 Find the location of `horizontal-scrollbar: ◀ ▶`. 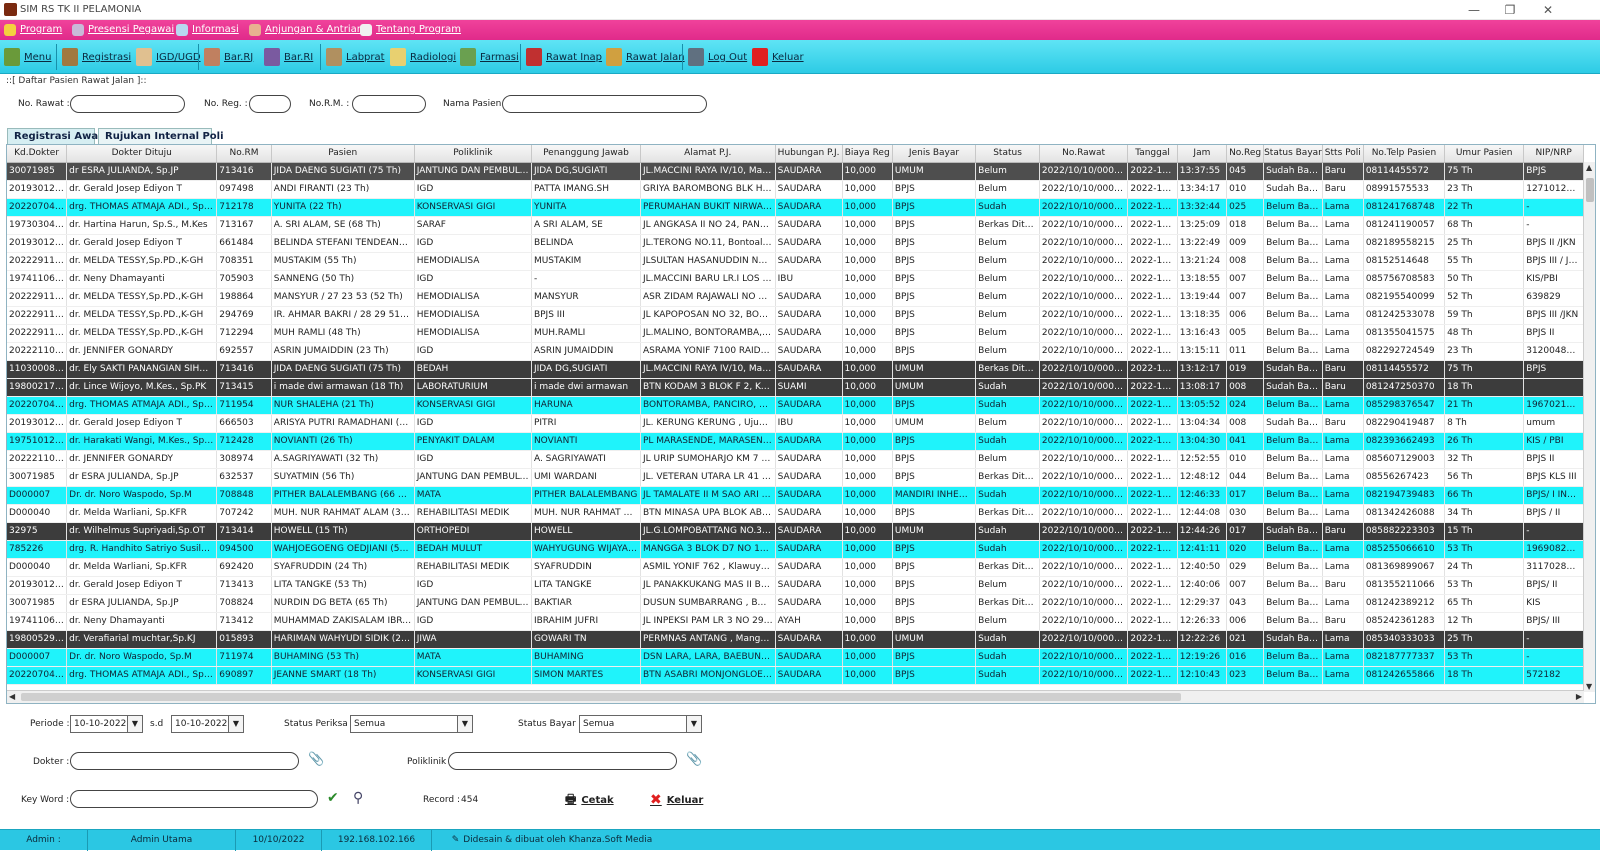

horizontal-scrollbar: ◀ ▶ is located at coordinates (795, 696).